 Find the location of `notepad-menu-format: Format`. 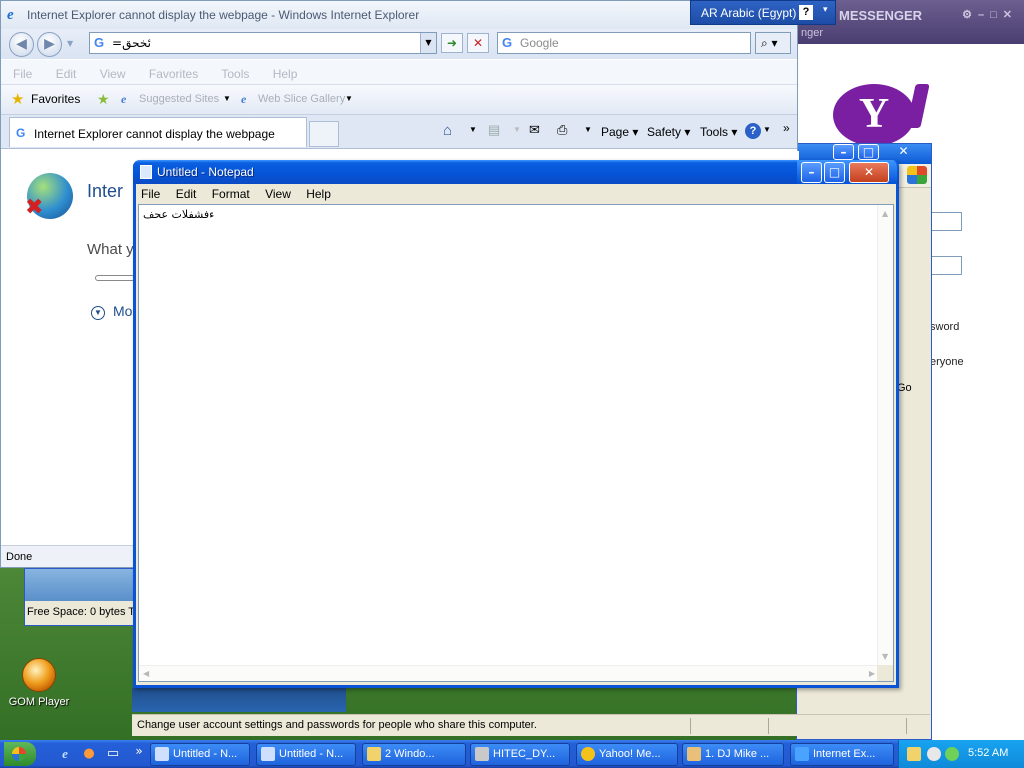

notepad-menu-format: Format is located at coordinates (231, 194).